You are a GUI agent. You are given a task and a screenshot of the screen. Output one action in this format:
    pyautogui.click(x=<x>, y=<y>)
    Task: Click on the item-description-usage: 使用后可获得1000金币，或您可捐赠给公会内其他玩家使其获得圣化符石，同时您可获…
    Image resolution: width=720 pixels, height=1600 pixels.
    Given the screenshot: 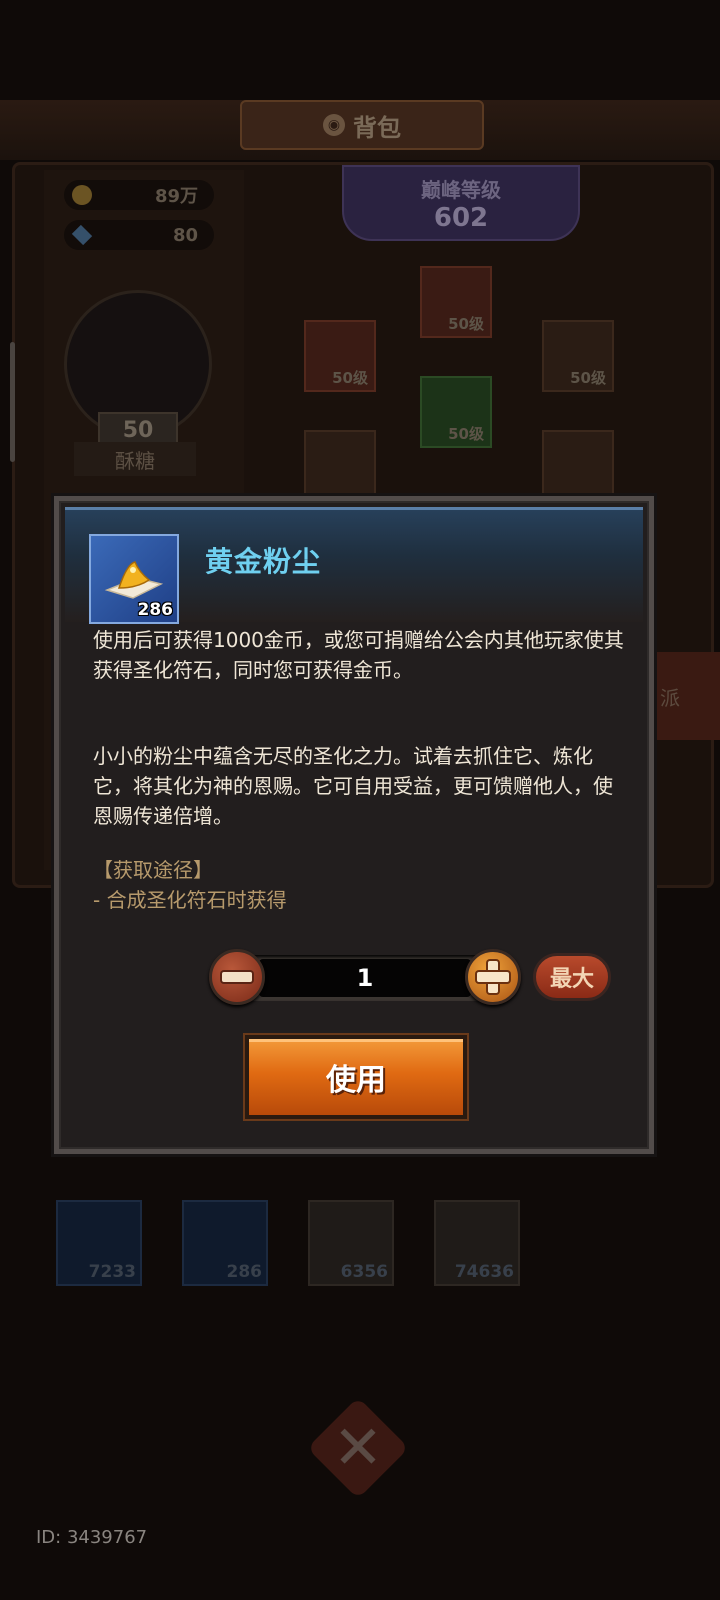 What is the action you would take?
    pyautogui.click(x=358, y=655)
    